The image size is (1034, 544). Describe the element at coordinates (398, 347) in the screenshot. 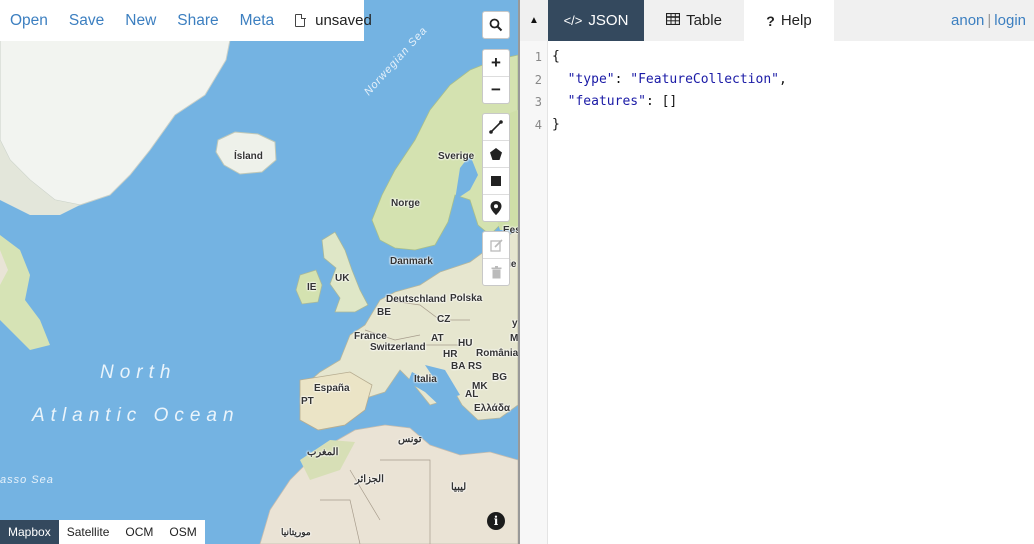

I see `map-label-switzerland: Switzerland` at that location.